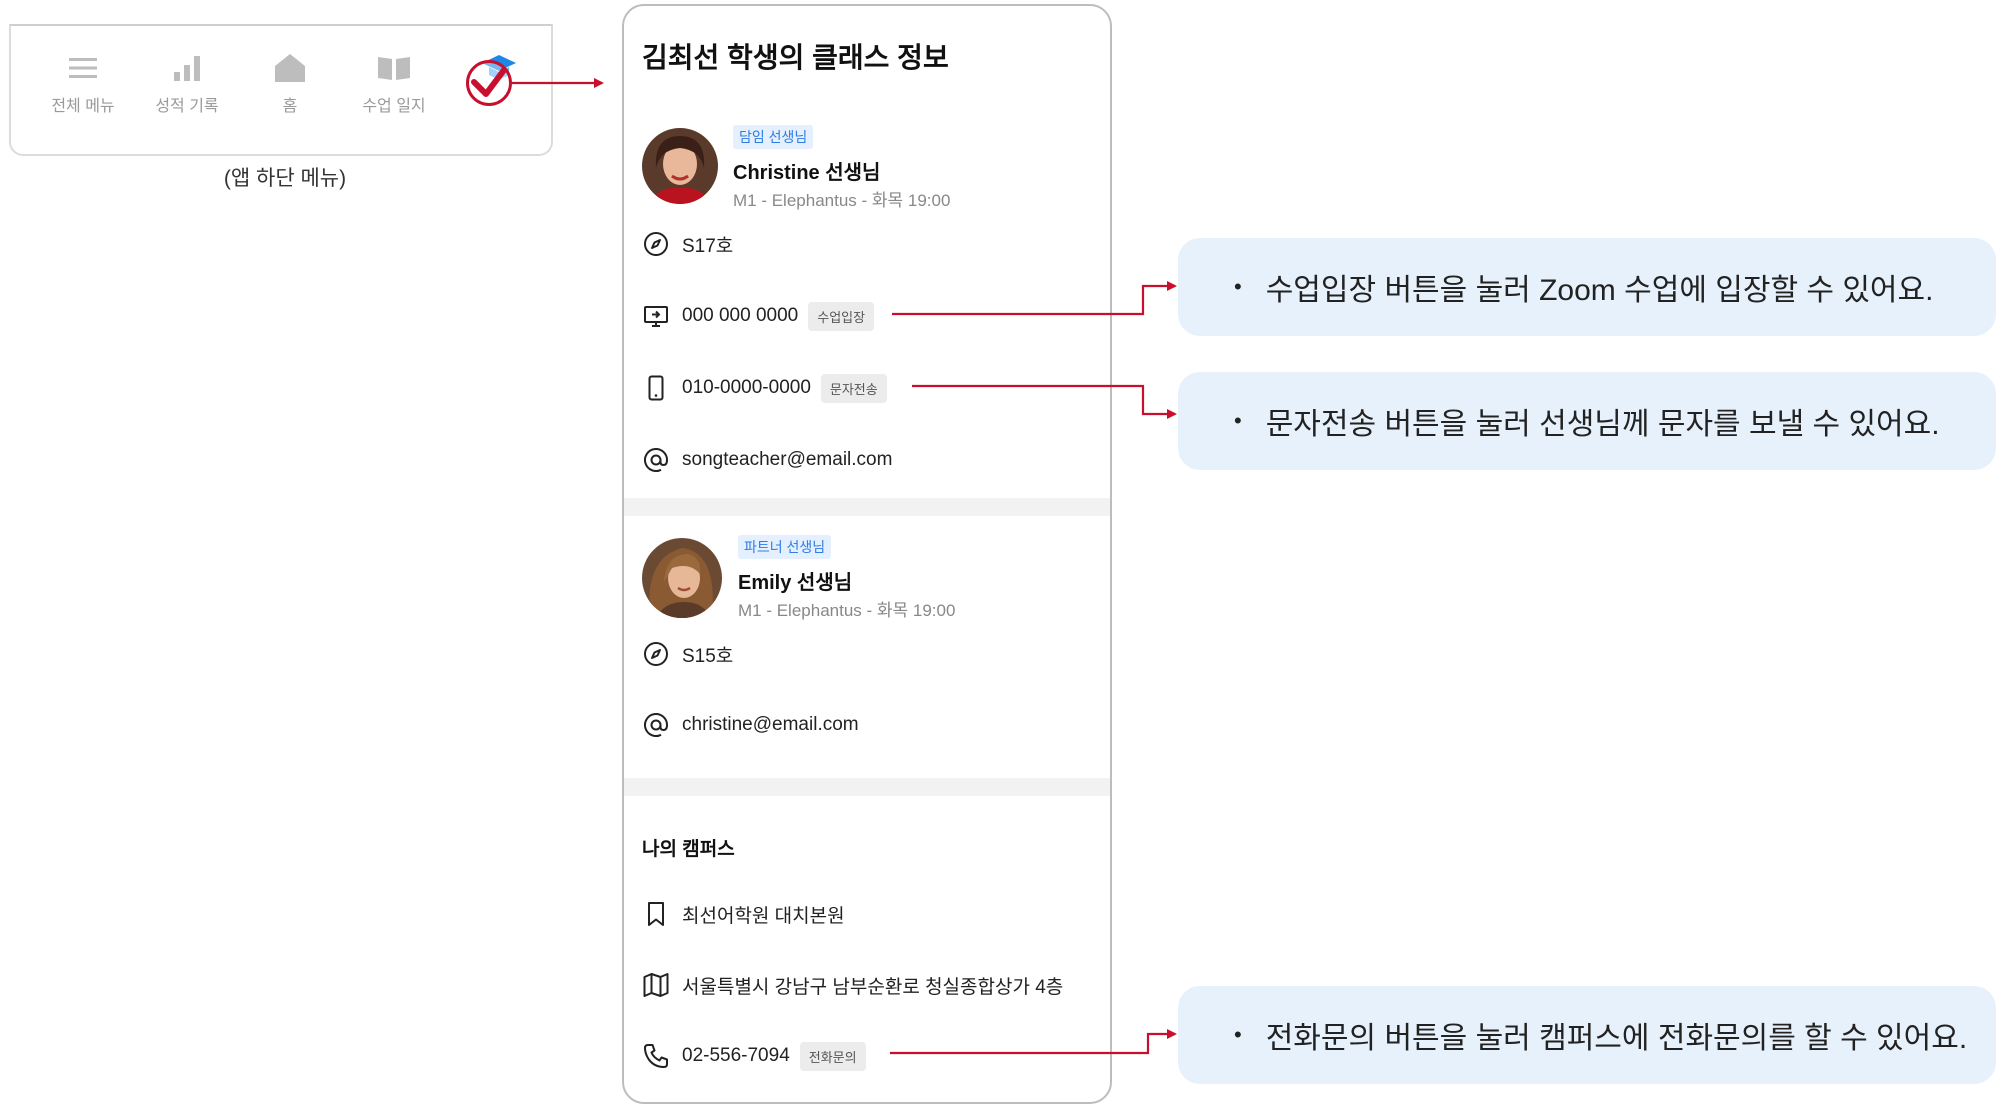 The image size is (2002, 1104). I want to click on campus-phone: 02-556-7094, so click(736, 1055).